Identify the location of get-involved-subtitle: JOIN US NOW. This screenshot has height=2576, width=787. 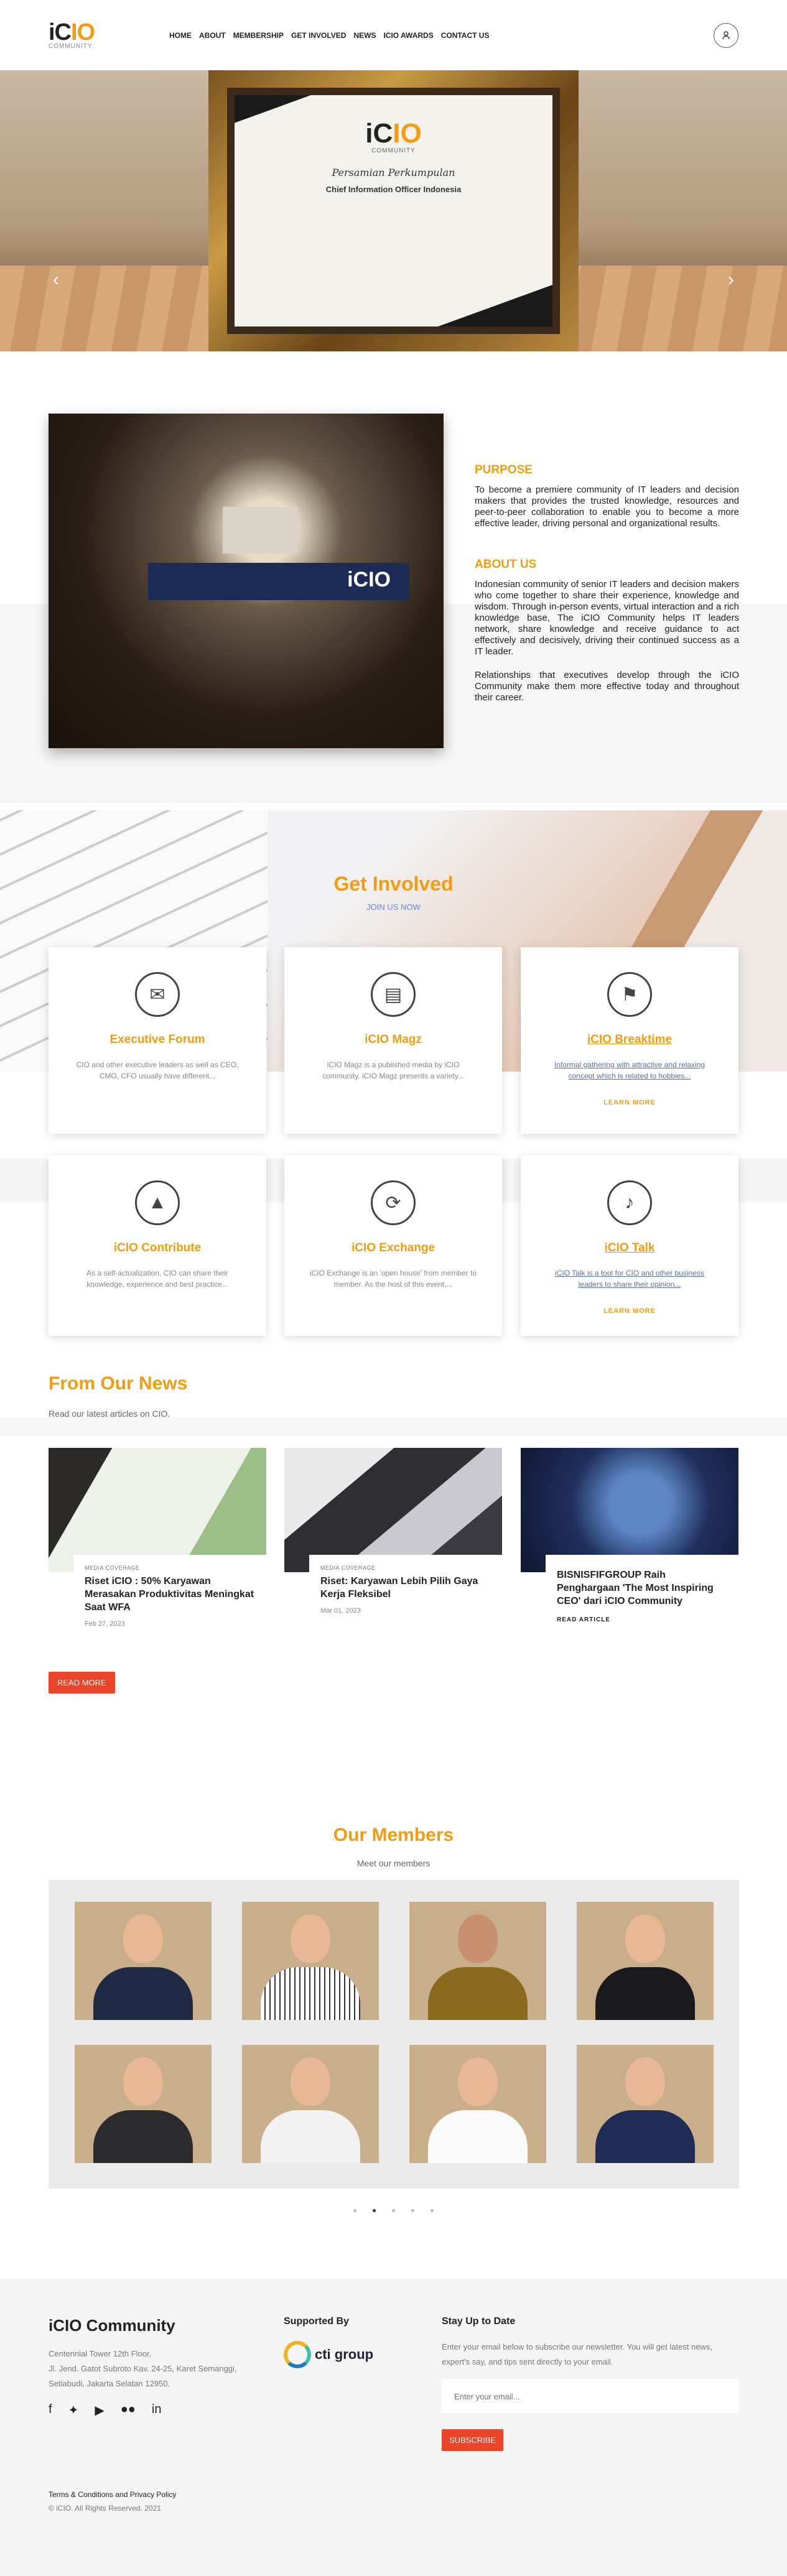
(393, 907).